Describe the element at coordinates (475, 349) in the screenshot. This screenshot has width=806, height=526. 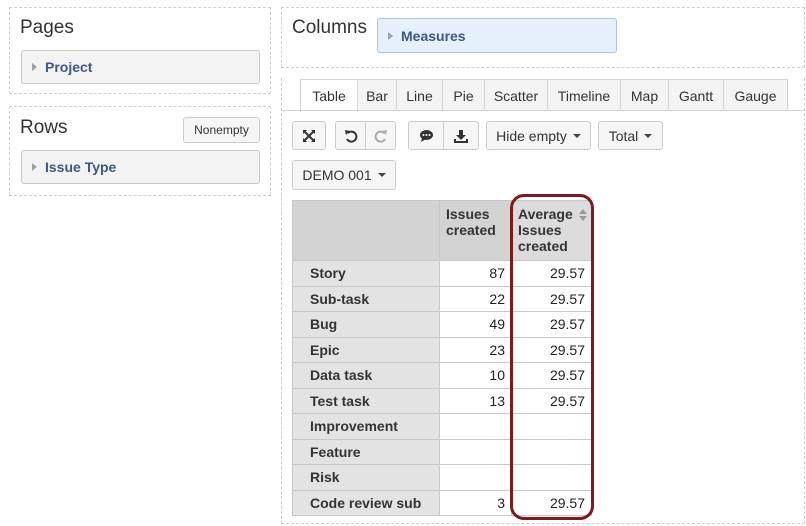
I see `cell-issues: 23` at that location.